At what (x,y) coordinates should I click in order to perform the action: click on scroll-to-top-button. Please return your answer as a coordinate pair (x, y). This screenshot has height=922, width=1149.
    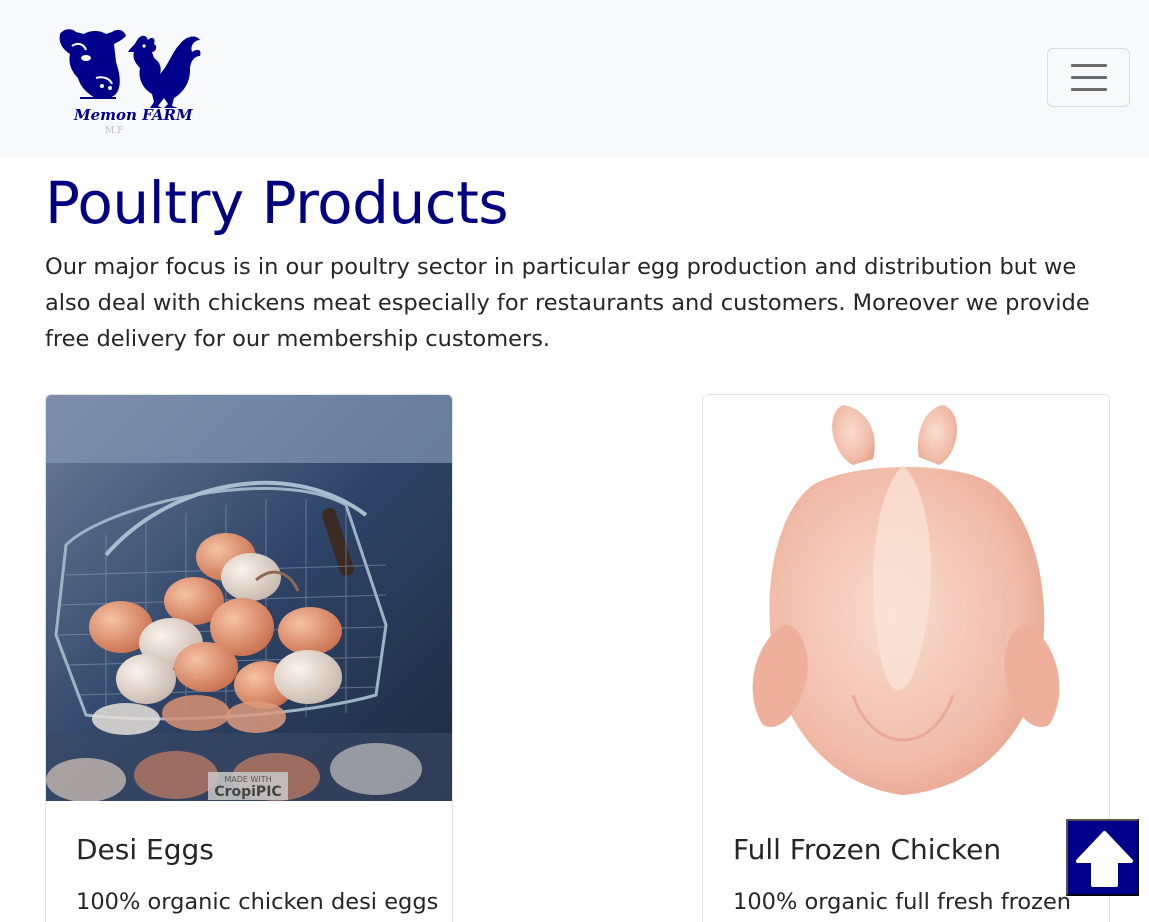
    Looking at the image, I should click on (1102, 857).